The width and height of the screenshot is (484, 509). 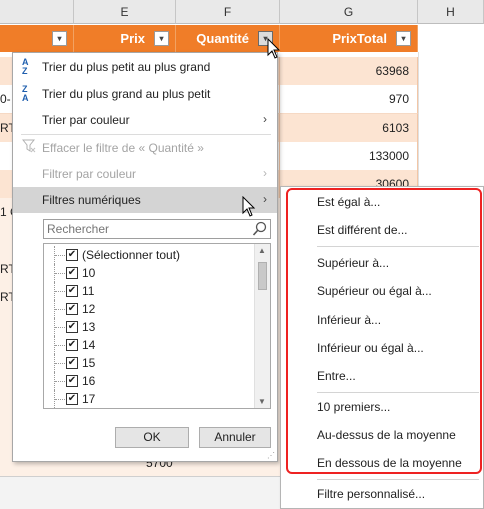 What do you see at coordinates (123, 148) in the screenshot?
I see `menu-label: Effacer le filtre de « Quantité »` at bounding box center [123, 148].